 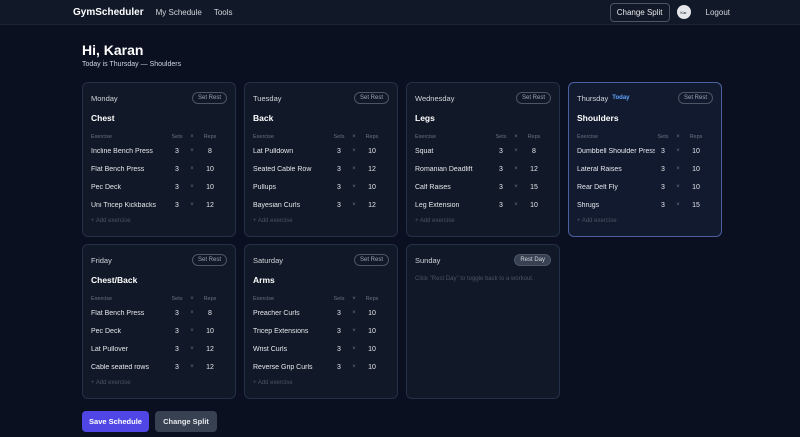 What do you see at coordinates (616, 169) in the screenshot?
I see `exercise-name: Lateral Raises` at bounding box center [616, 169].